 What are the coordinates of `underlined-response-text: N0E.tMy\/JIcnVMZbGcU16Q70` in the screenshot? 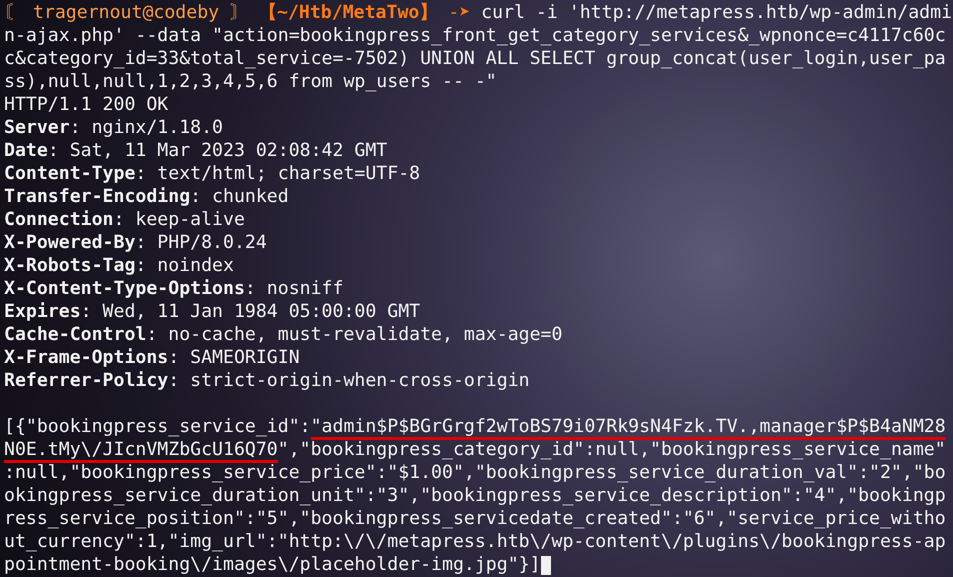 It's located at (141, 451).